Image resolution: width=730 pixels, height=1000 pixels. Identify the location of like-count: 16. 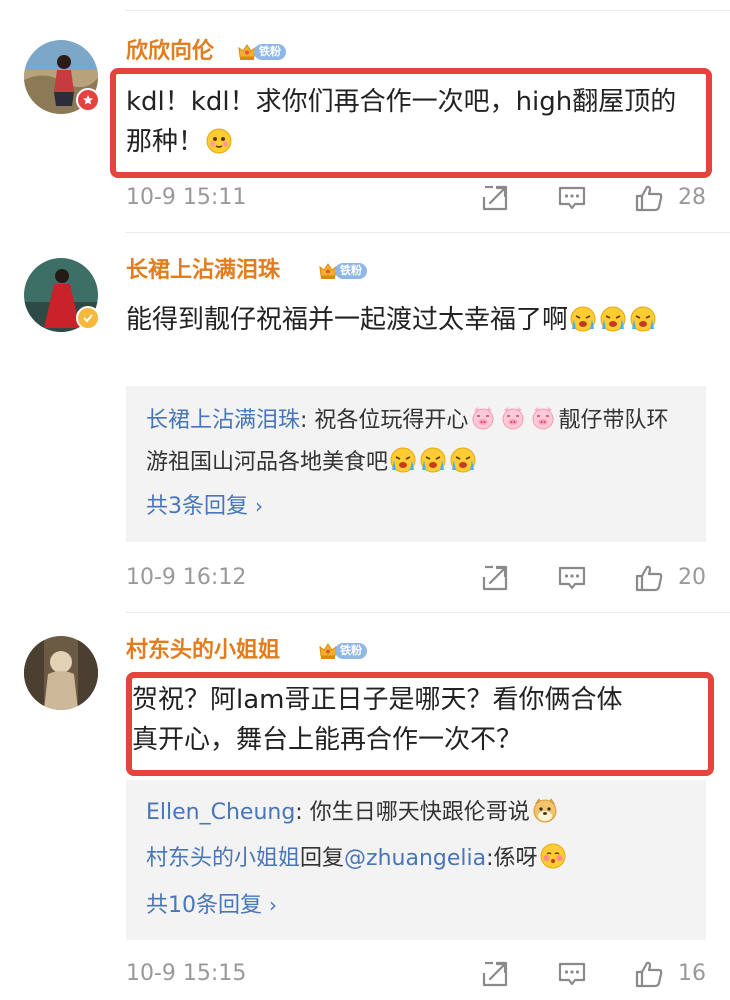
(692, 973).